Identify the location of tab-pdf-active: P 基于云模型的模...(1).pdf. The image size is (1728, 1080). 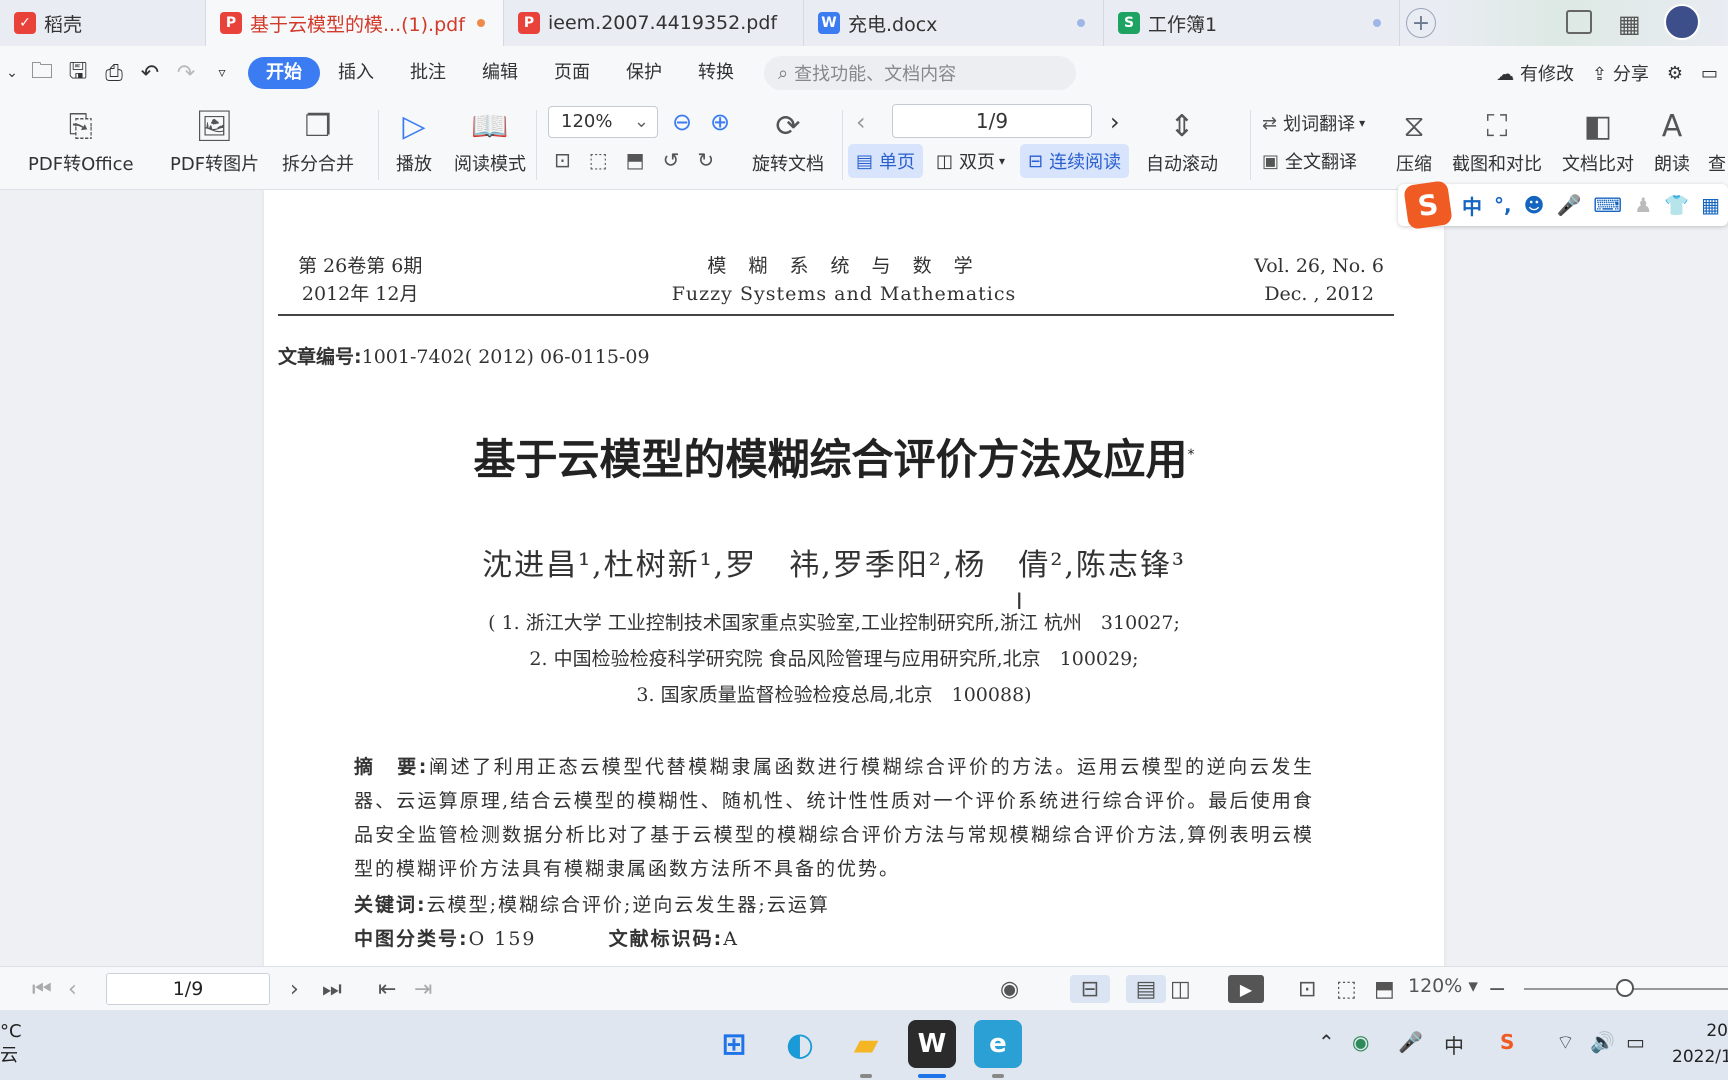
(355, 23).